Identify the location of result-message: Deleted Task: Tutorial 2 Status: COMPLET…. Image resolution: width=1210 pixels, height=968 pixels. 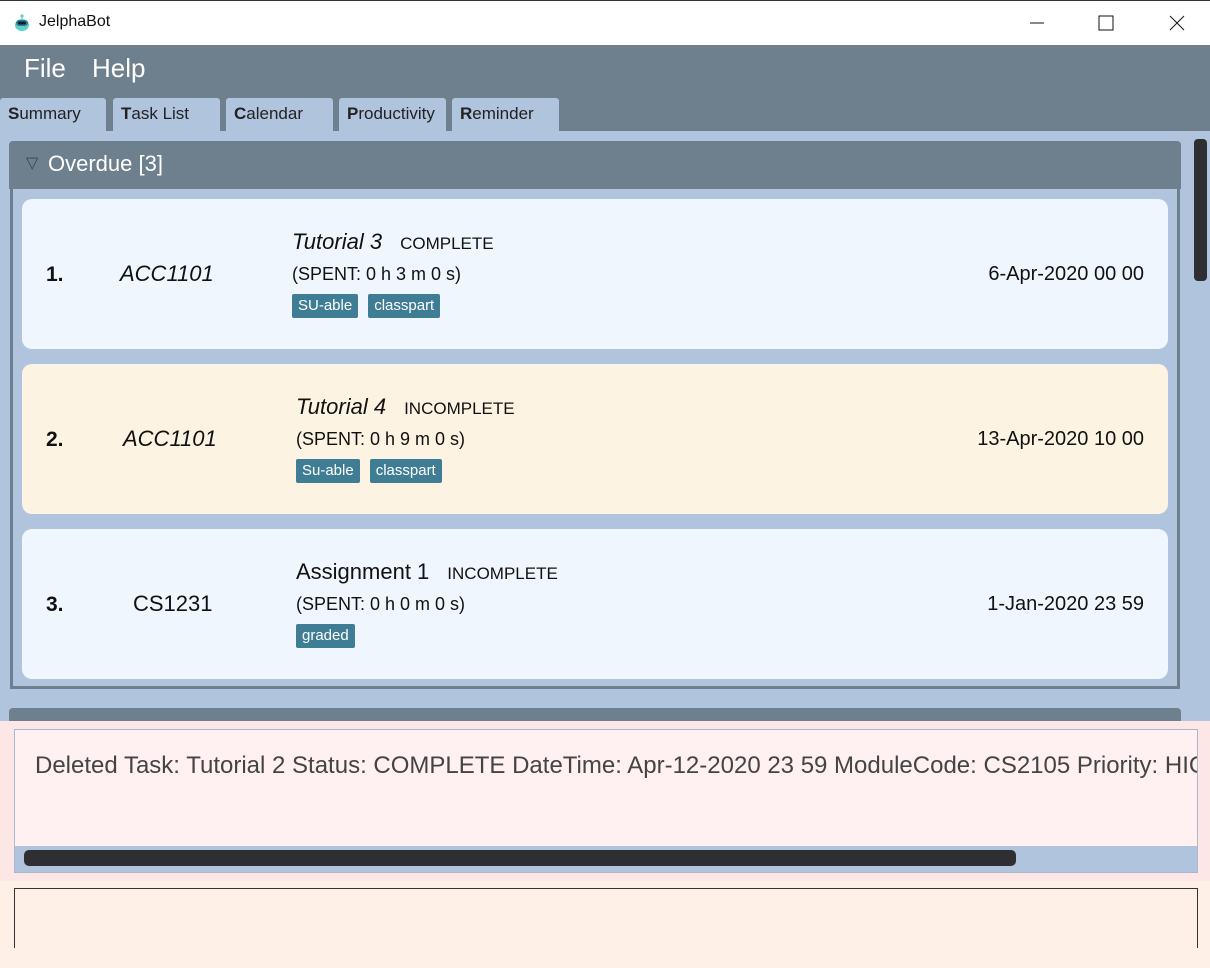
(616, 765).